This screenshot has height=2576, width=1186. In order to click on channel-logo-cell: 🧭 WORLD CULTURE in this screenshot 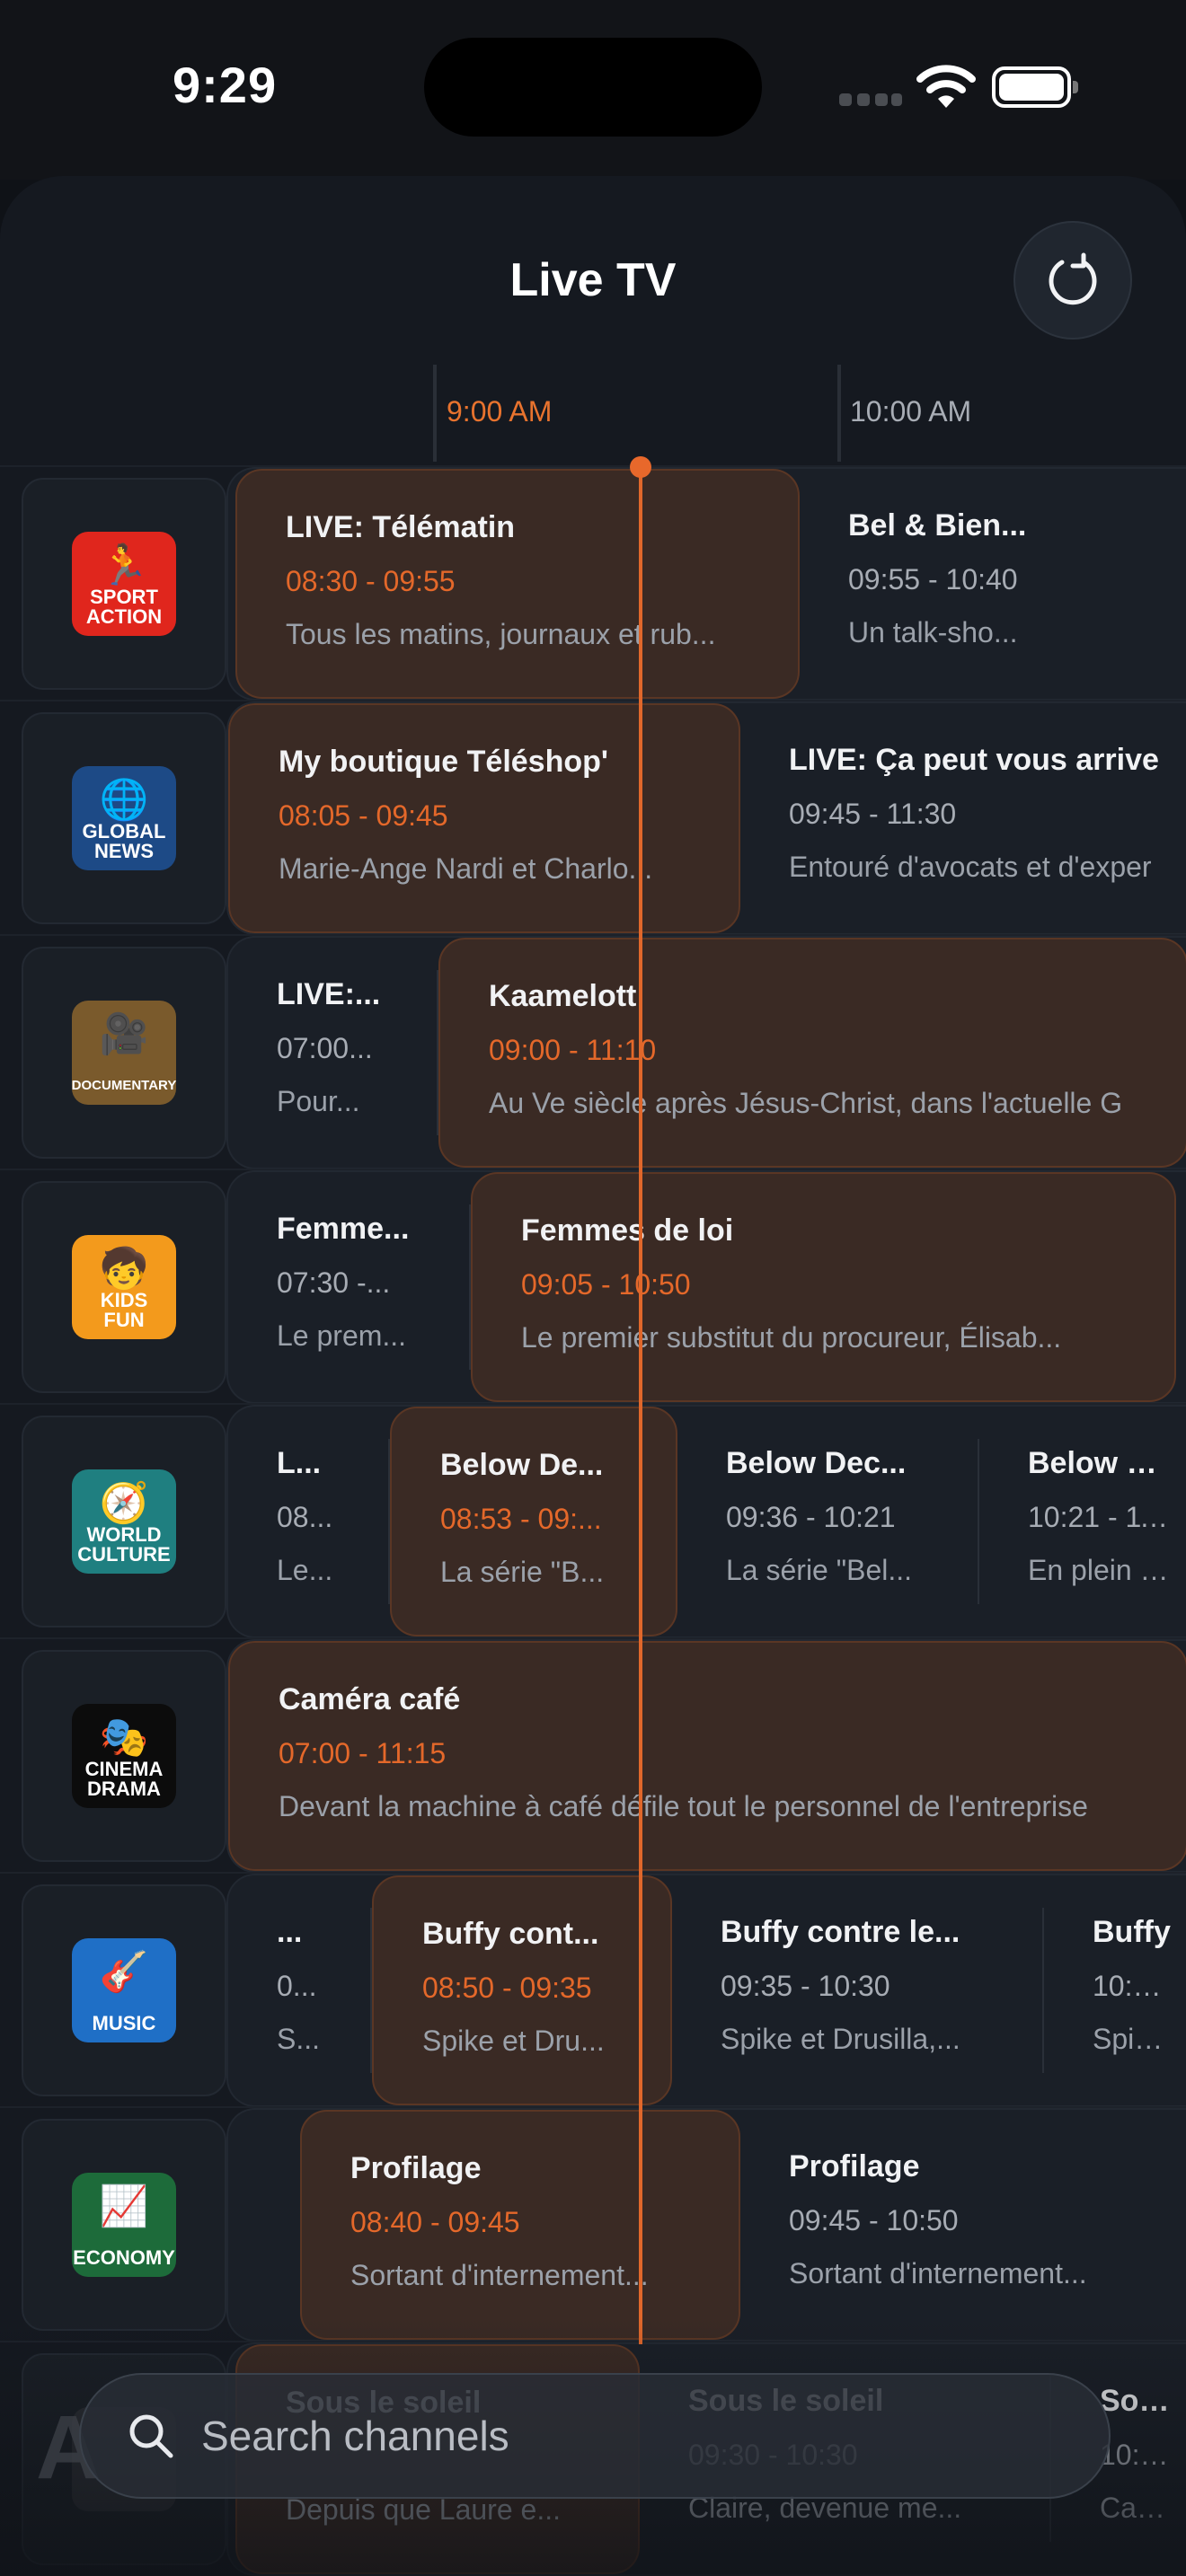, I will do `click(124, 1522)`.